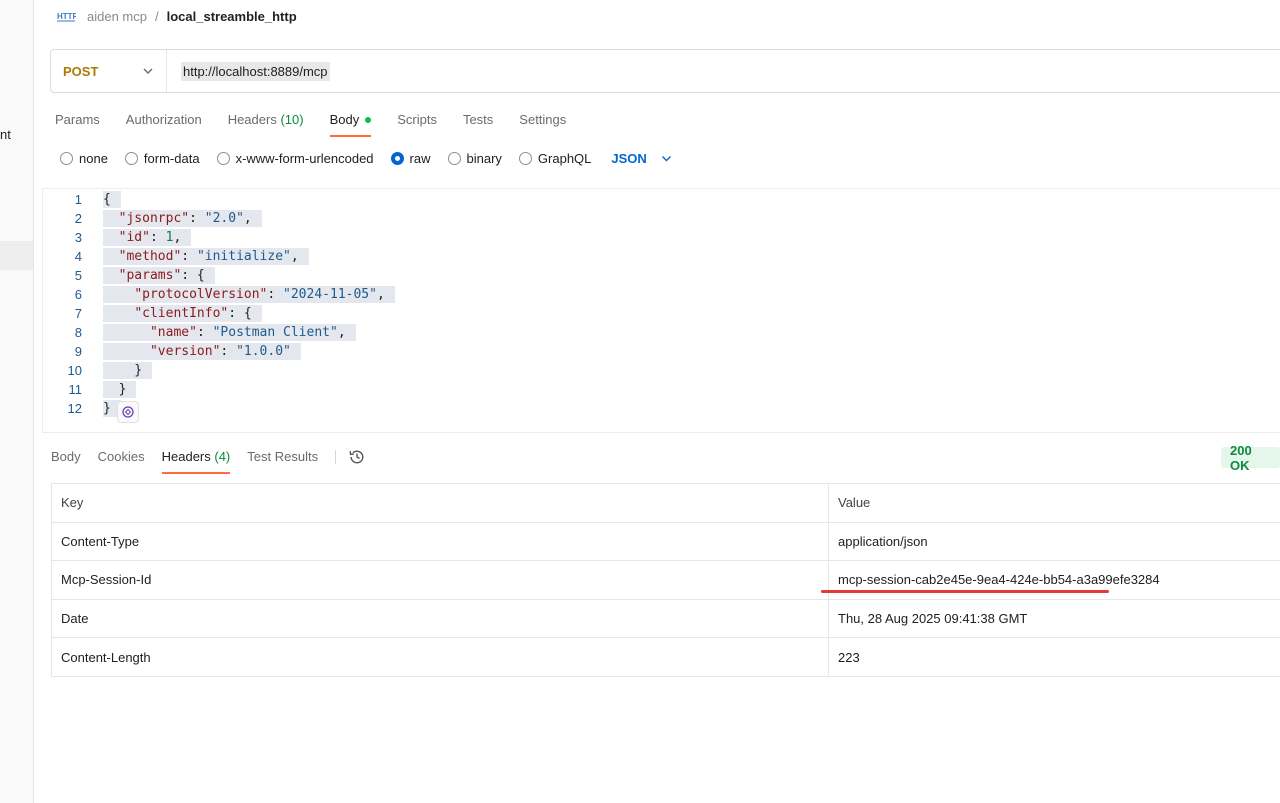 The image size is (1280, 803). Describe the element at coordinates (642, 275) in the screenshot. I see `code-line: 5 "params": {` at that location.